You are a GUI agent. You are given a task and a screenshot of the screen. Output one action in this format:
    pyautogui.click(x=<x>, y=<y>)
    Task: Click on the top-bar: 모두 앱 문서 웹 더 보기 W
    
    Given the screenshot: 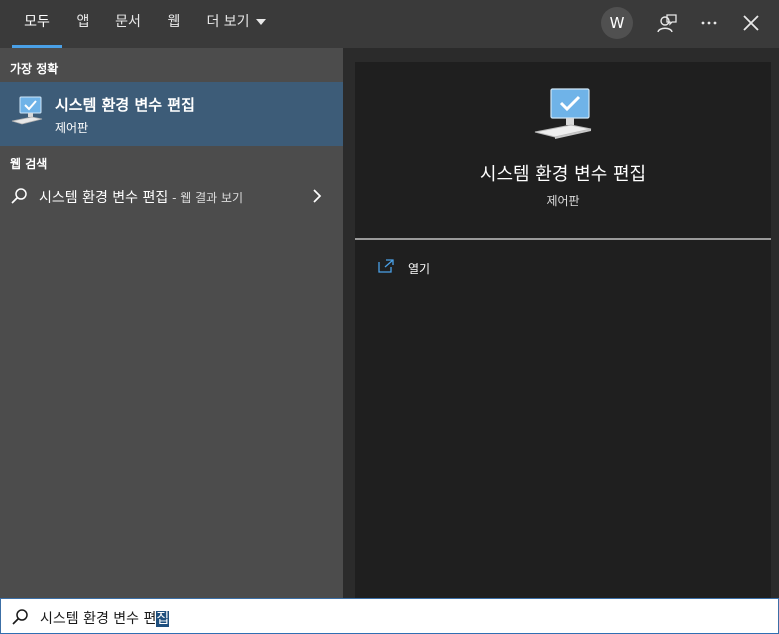 What is the action you would take?
    pyautogui.click(x=389, y=24)
    